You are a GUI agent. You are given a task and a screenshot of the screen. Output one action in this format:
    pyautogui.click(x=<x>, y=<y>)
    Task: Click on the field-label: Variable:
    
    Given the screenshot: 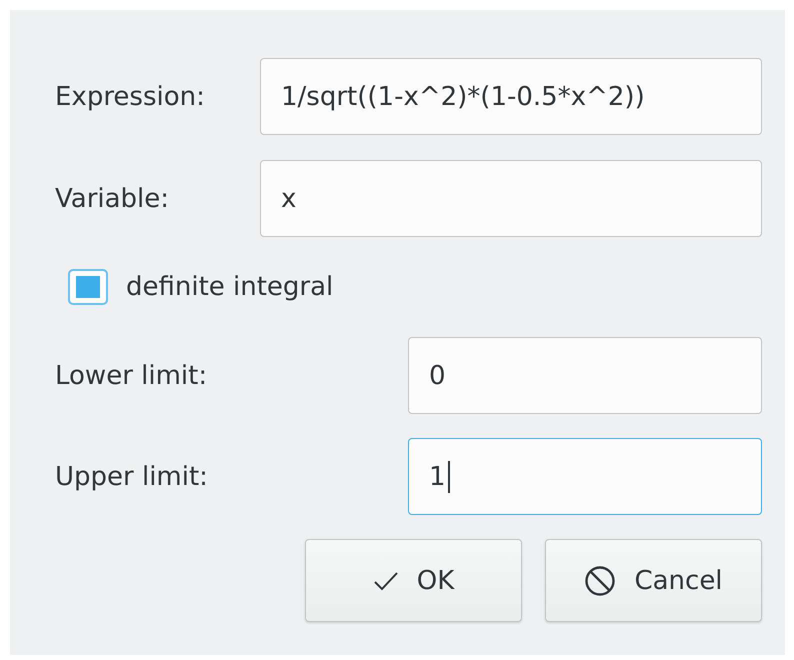 What is the action you would take?
    pyautogui.click(x=112, y=199)
    